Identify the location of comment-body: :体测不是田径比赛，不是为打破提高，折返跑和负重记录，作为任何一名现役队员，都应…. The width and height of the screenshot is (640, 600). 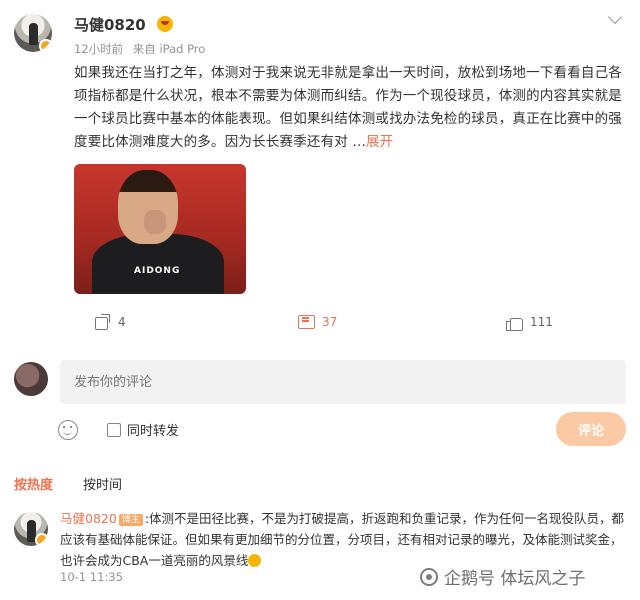
(342, 539).